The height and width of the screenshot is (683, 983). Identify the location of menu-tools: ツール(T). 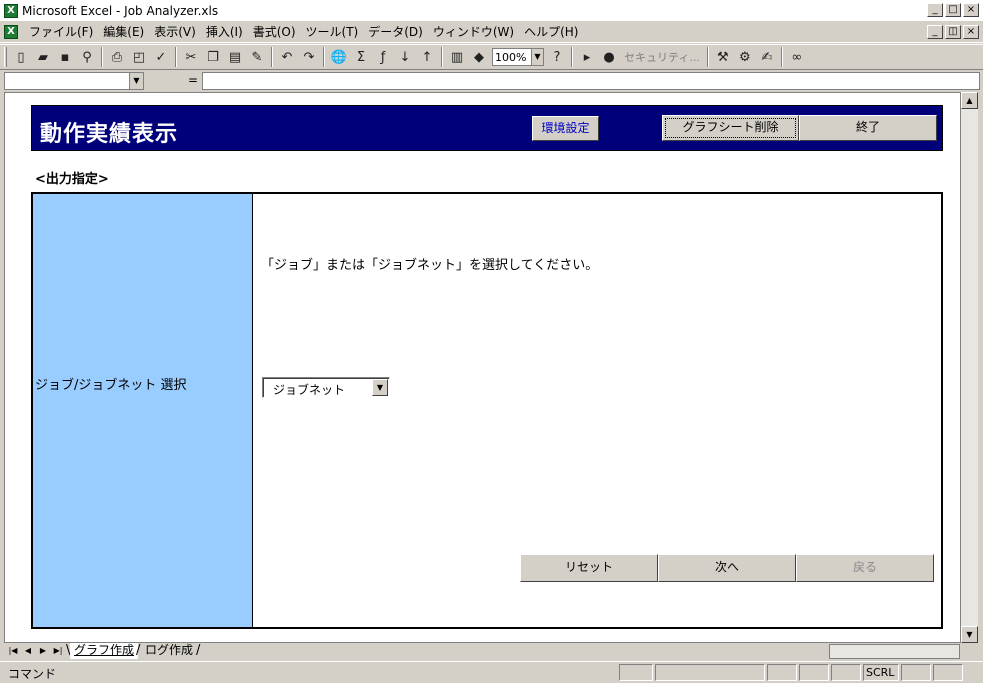
(332, 31).